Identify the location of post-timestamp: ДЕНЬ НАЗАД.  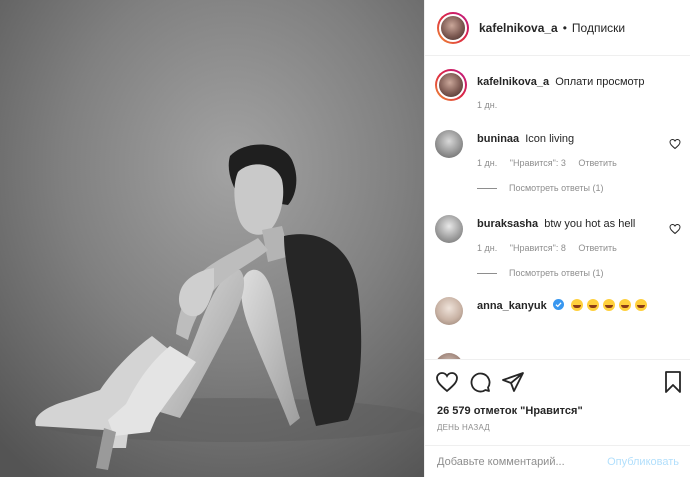
(463, 427).